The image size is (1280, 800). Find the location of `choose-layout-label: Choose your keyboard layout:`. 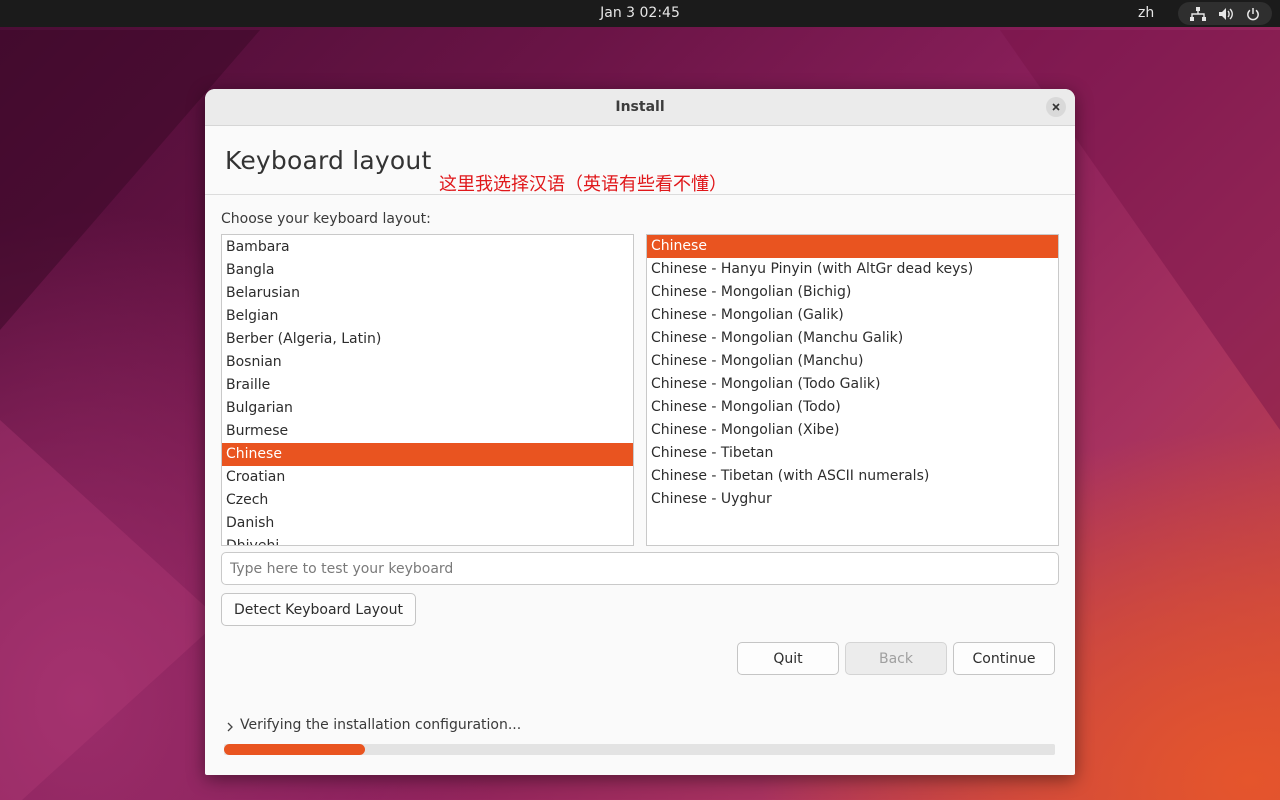

choose-layout-label: Choose your keyboard layout: is located at coordinates (326, 219).